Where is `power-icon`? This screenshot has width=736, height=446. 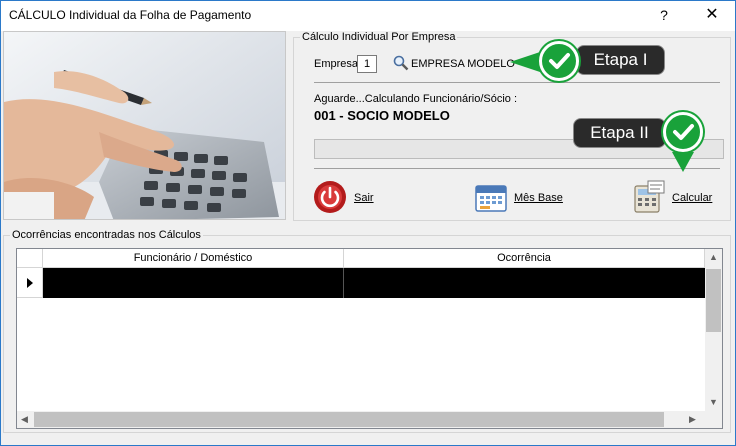 power-icon is located at coordinates (330, 198).